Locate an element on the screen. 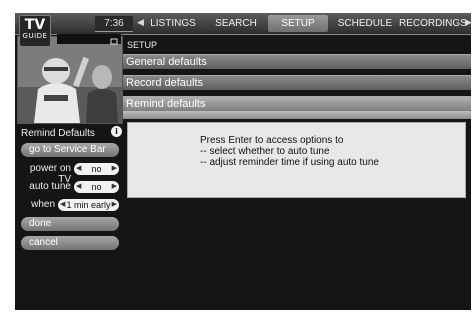  nav-right-arrow-icon: ▶ is located at coordinates (468, 22).